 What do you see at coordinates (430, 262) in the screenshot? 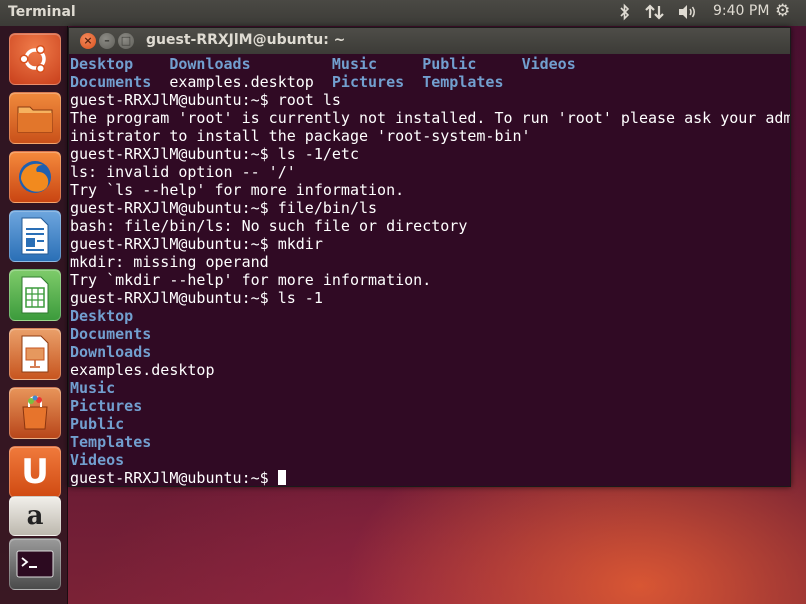
I see `terminal-line: mkdir: missing operand` at bounding box center [430, 262].